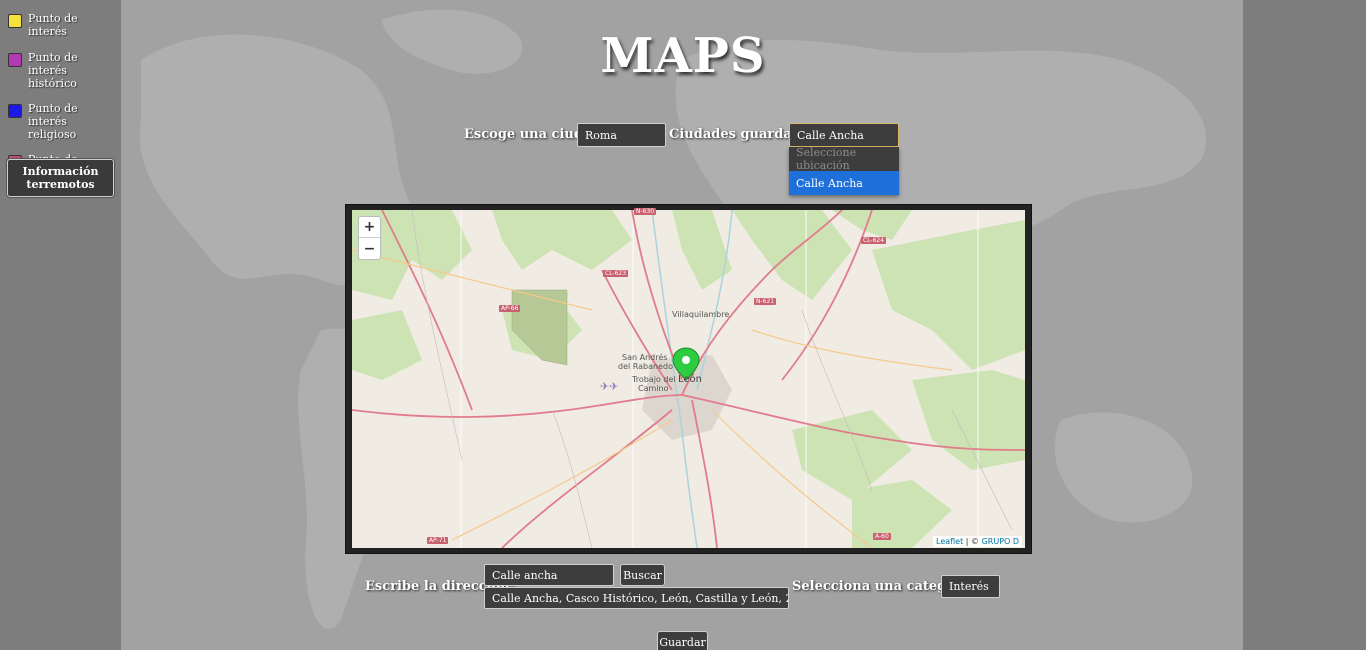  I want to click on zoom-out-button: −, so click(369, 248).